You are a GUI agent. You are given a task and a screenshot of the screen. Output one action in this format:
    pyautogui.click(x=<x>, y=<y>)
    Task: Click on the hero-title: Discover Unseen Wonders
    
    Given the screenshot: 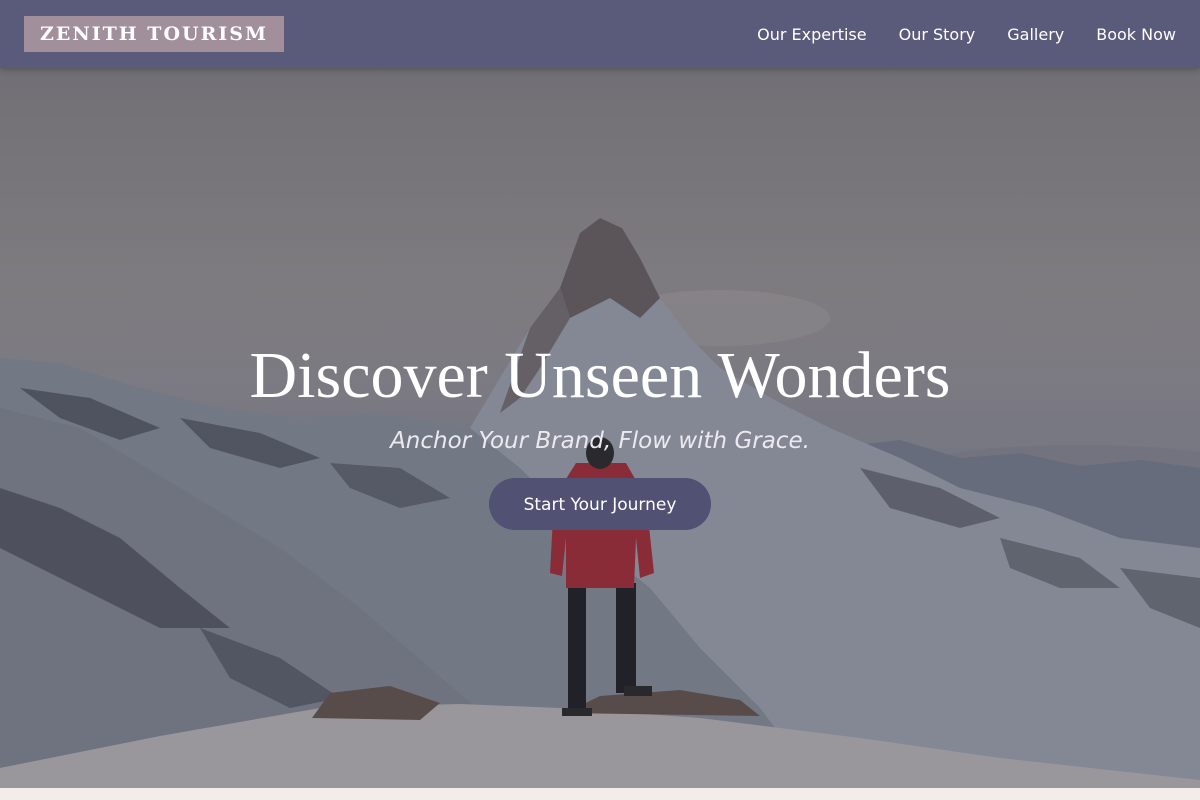 What is the action you would take?
    pyautogui.click(x=600, y=375)
    